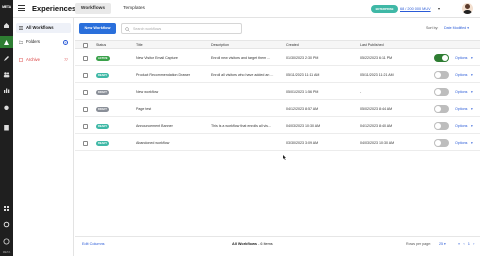 The image size is (480, 256). I want to click on pagination: « ‹ 1 › », so click(469, 246).